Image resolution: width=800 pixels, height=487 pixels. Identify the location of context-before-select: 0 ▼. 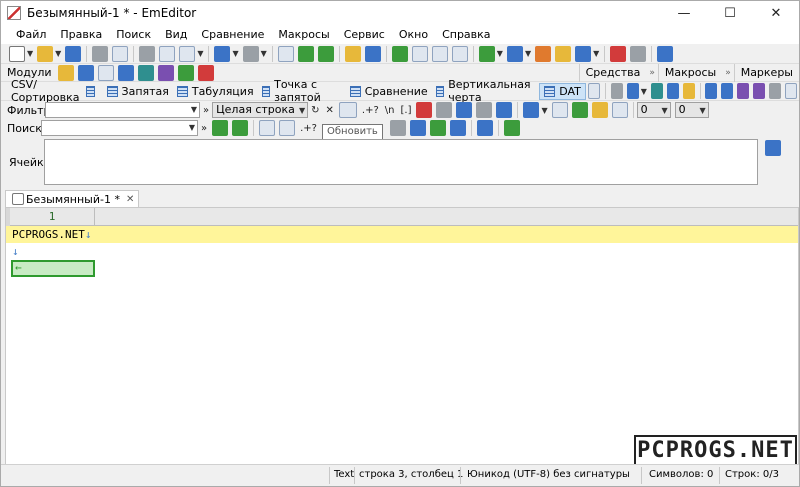
(653, 110).